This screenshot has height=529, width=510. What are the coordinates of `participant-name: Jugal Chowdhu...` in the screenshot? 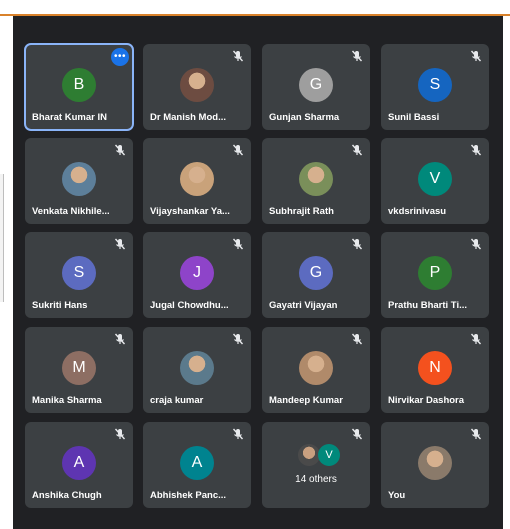 It's located at (189, 305).